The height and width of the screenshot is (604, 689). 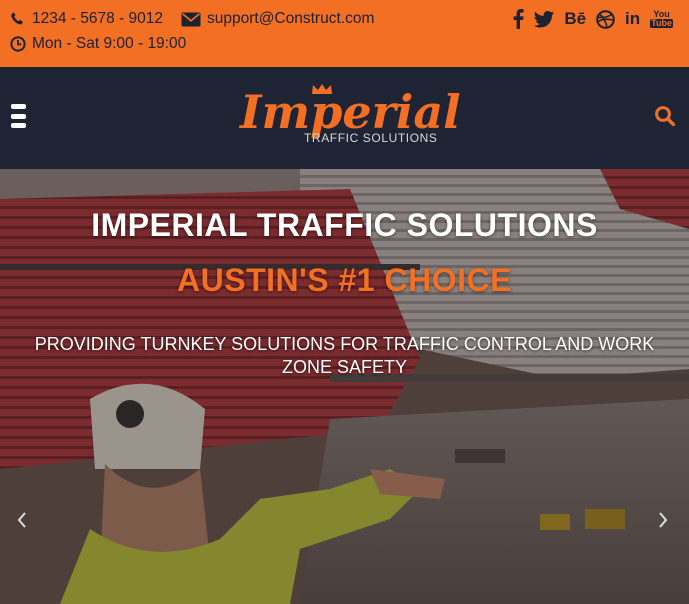 What do you see at coordinates (665, 116) in the screenshot?
I see `search-icon` at bounding box center [665, 116].